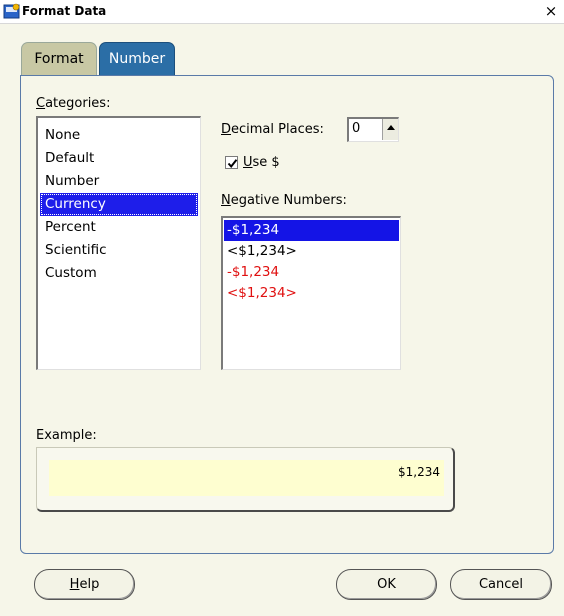 The width and height of the screenshot is (564, 616). I want to click on example-preview-area: $1,234, so click(246, 478).